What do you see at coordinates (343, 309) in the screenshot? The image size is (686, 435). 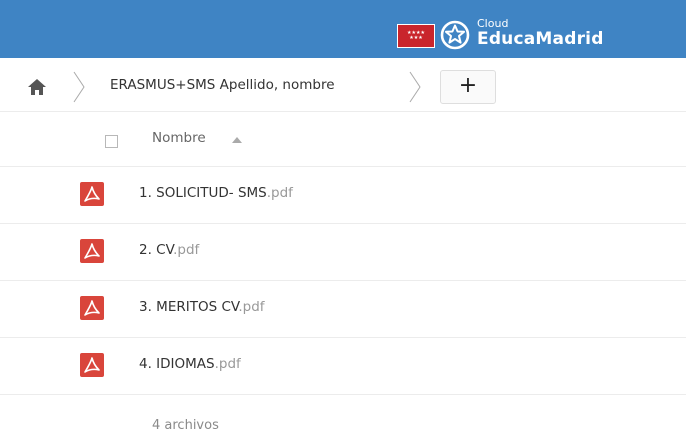 I see `table-row: 3. MERITOS CV.pdf` at bounding box center [343, 309].